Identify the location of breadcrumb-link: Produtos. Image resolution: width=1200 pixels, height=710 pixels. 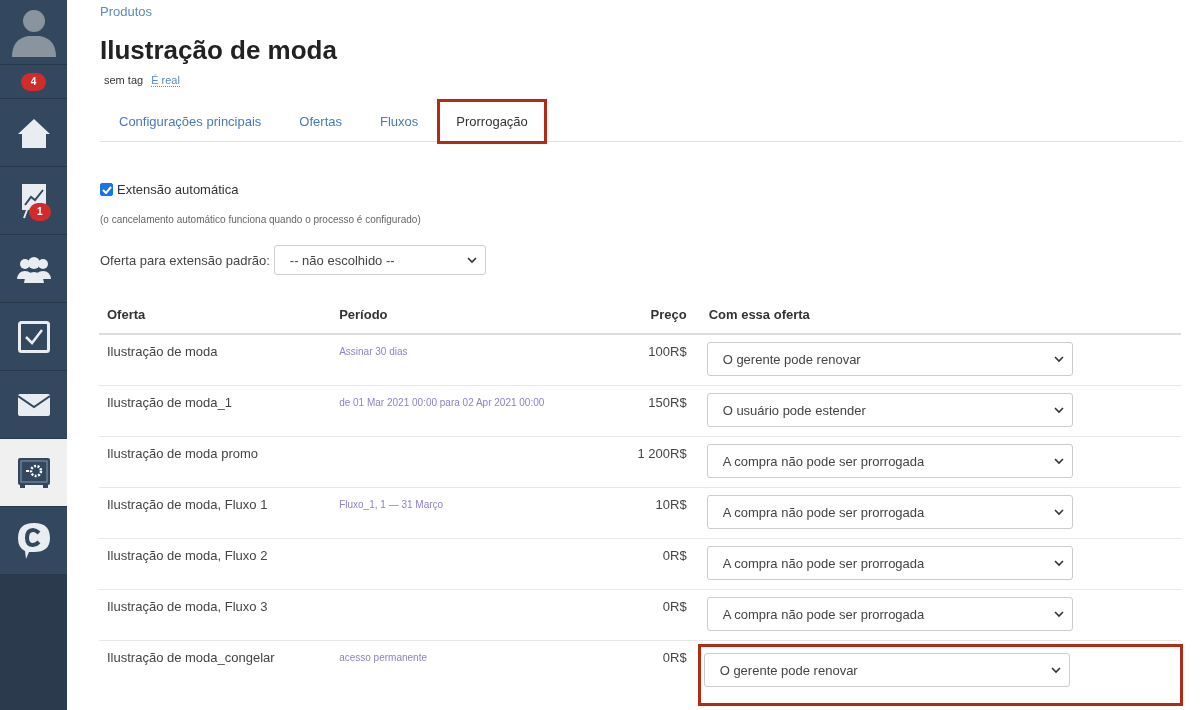
(126, 11).